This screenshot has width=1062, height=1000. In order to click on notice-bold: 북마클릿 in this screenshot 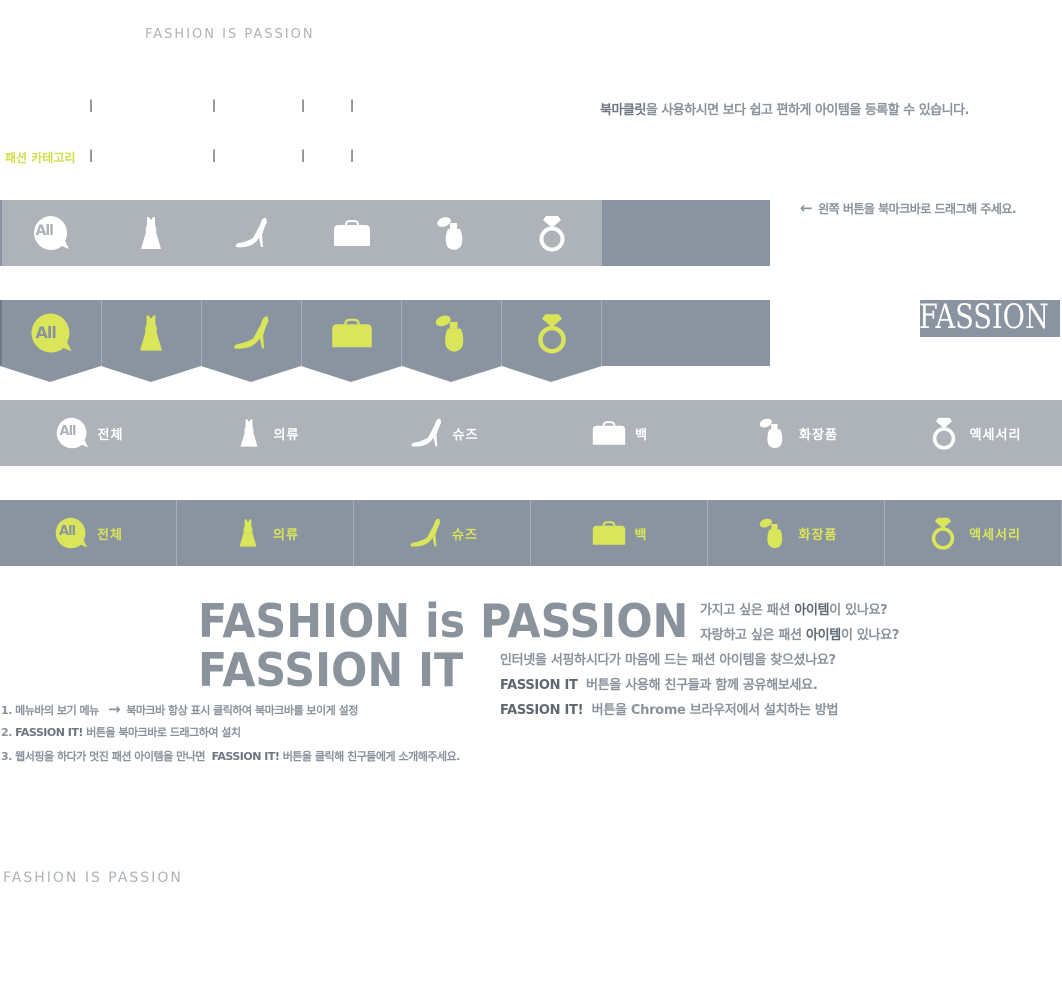, I will do `click(623, 110)`.